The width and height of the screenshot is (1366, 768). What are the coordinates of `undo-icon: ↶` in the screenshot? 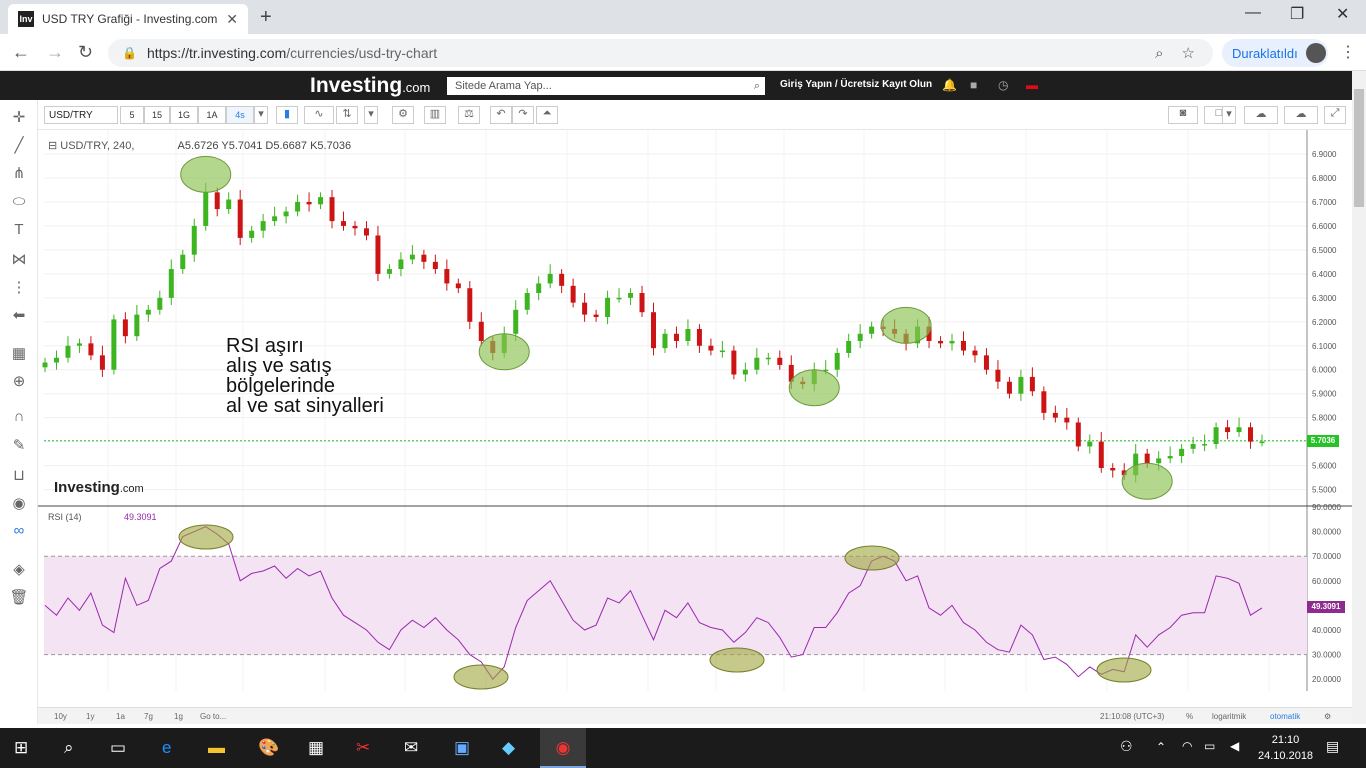 It's located at (501, 115).